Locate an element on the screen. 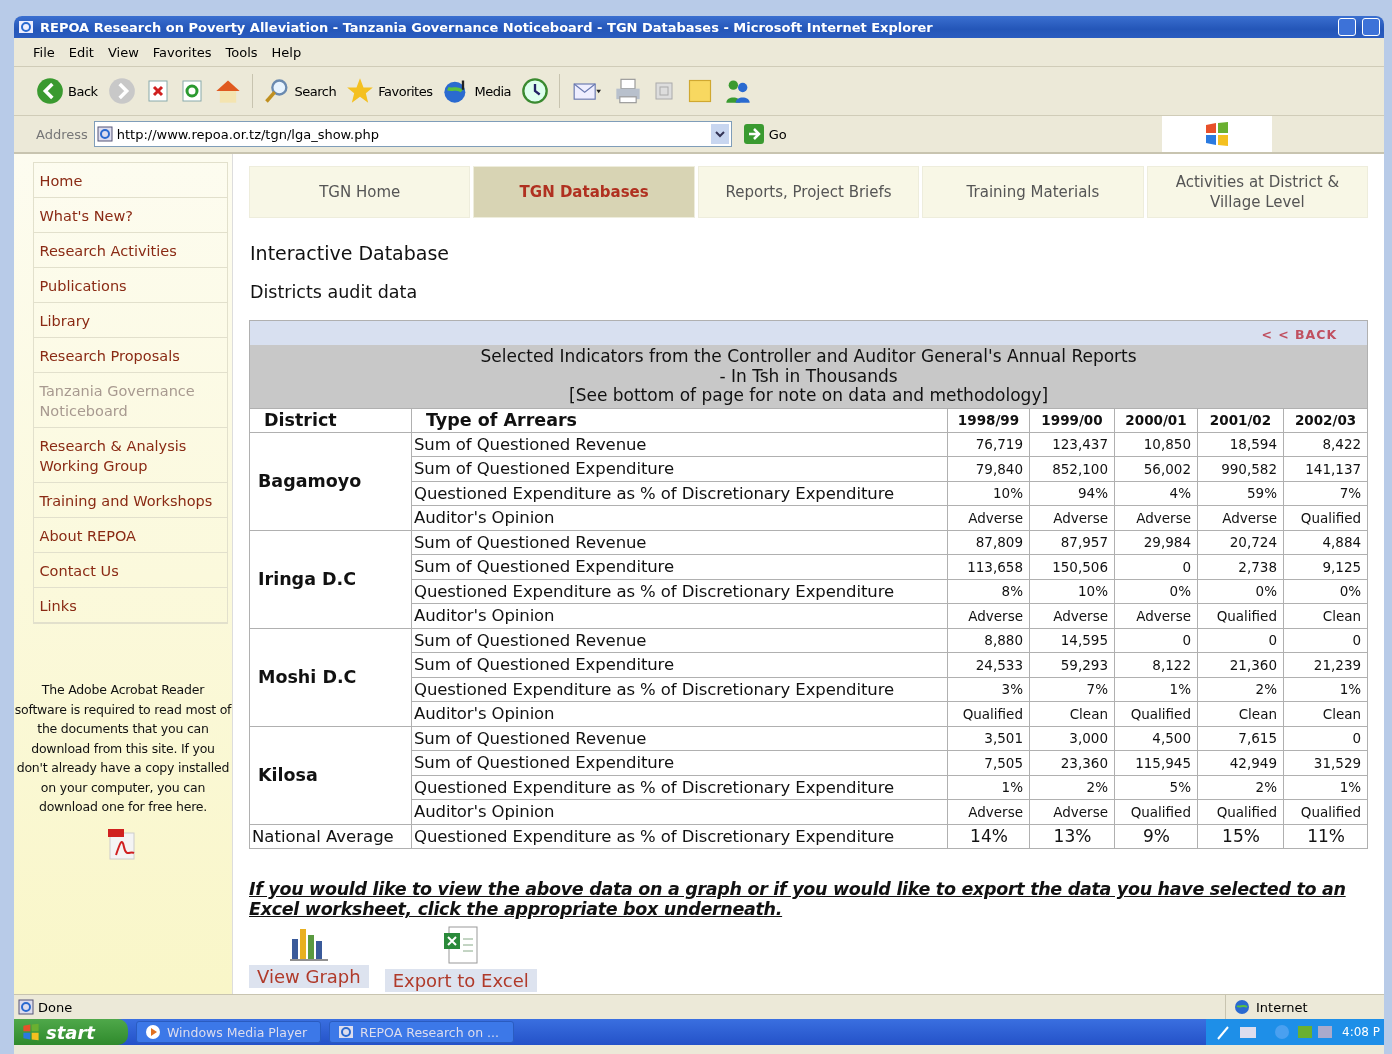 The width and height of the screenshot is (1392, 1054). sidebar-link: Links is located at coordinates (130, 605).